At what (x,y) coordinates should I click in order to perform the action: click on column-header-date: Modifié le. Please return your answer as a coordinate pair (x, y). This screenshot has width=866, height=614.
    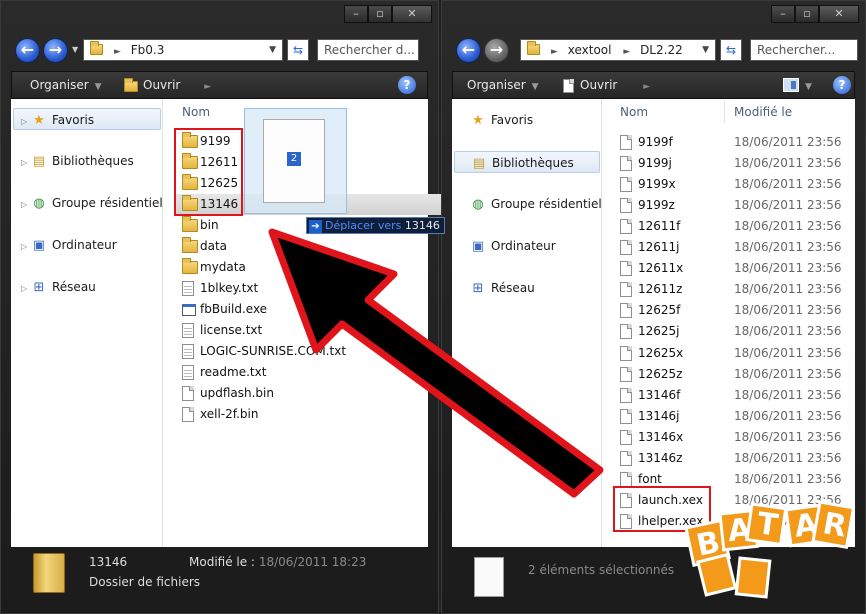
    Looking at the image, I should click on (763, 112).